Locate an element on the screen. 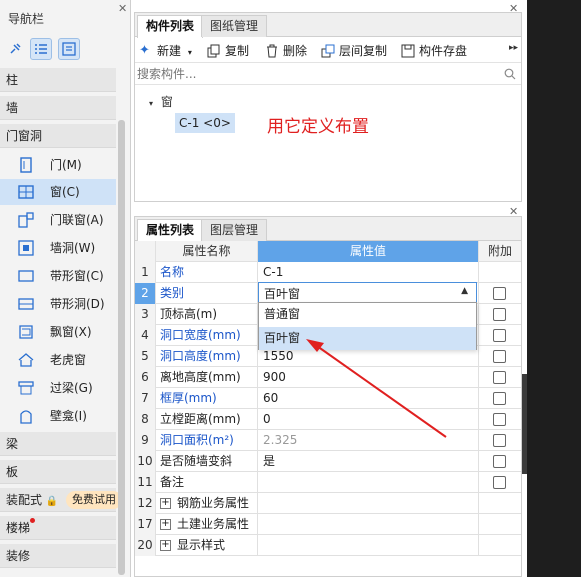 The image size is (581, 577). nav-item-strip-window: 带形窗(C) is located at coordinates (58, 276).